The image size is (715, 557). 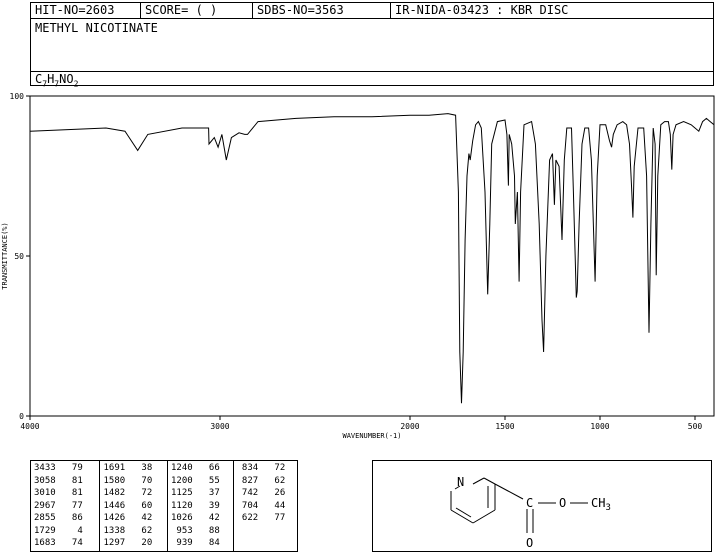 What do you see at coordinates (601, 504) in the screenshot?
I see `methyl-label: CH3` at bounding box center [601, 504].